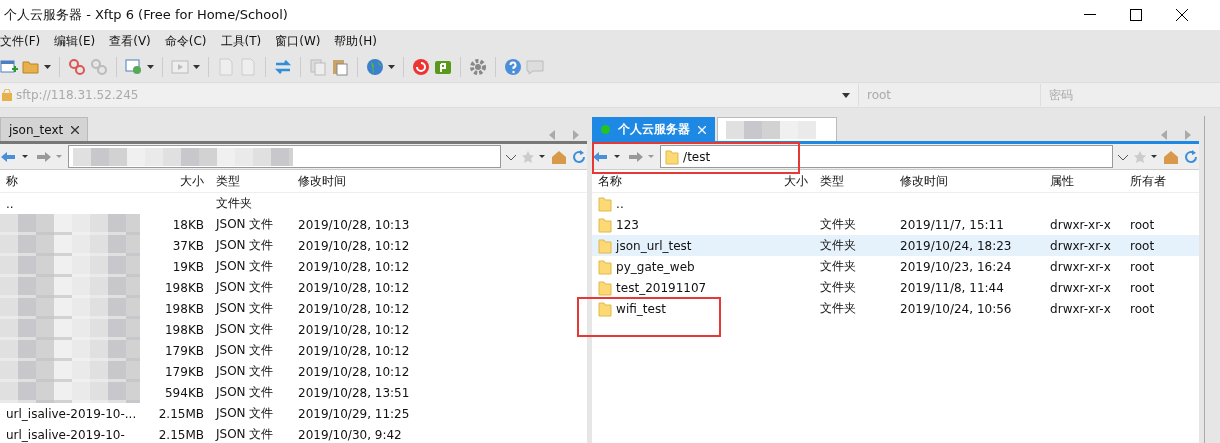 The width and height of the screenshot is (1220, 443). What do you see at coordinates (285, 156) in the screenshot?
I see `path-field` at bounding box center [285, 156].